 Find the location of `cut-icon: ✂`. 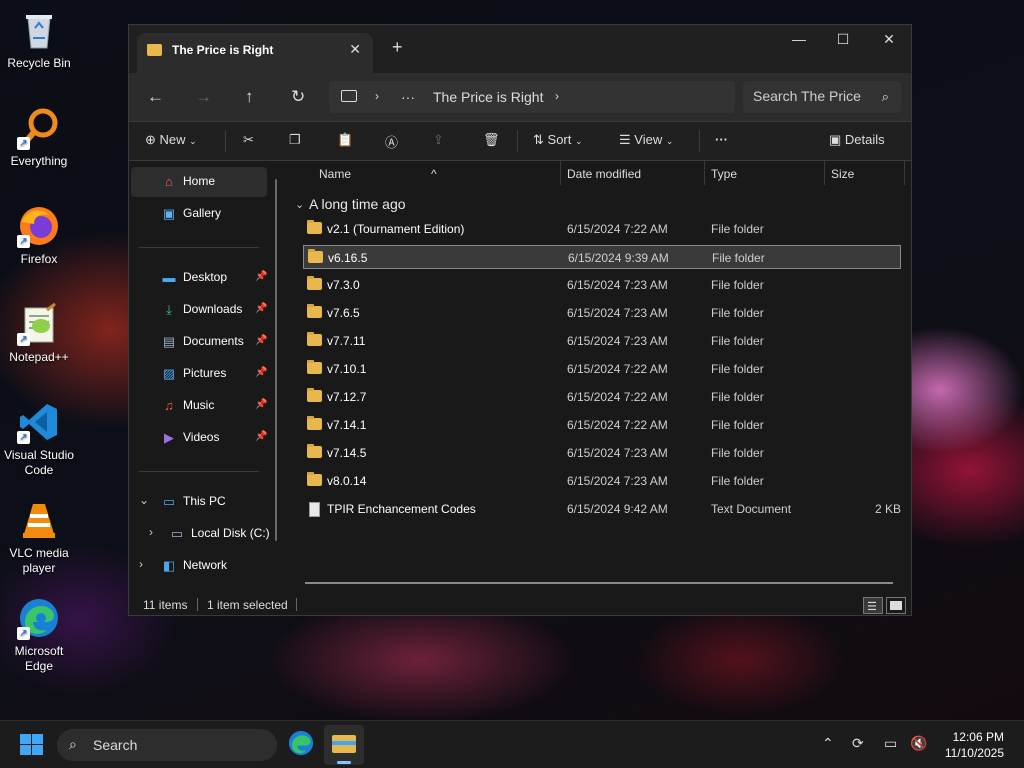

cut-icon: ✂ is located at coordinates (248, 140).